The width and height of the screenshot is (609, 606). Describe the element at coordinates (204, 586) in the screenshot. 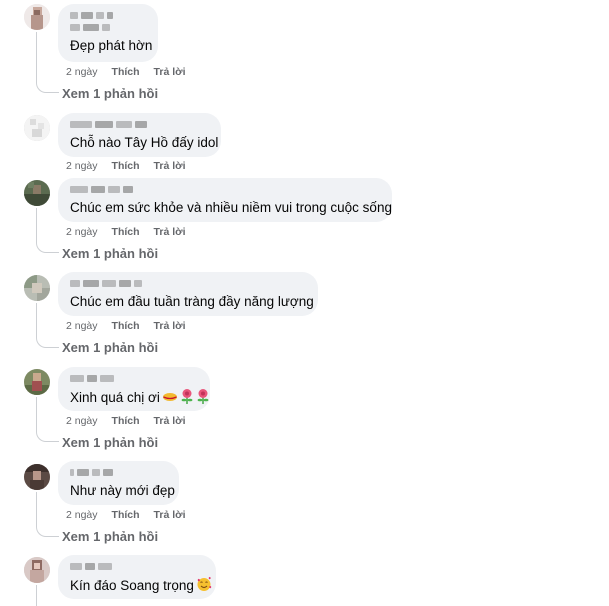

I see `smiling-face-with-hearts-emoji` at that location.